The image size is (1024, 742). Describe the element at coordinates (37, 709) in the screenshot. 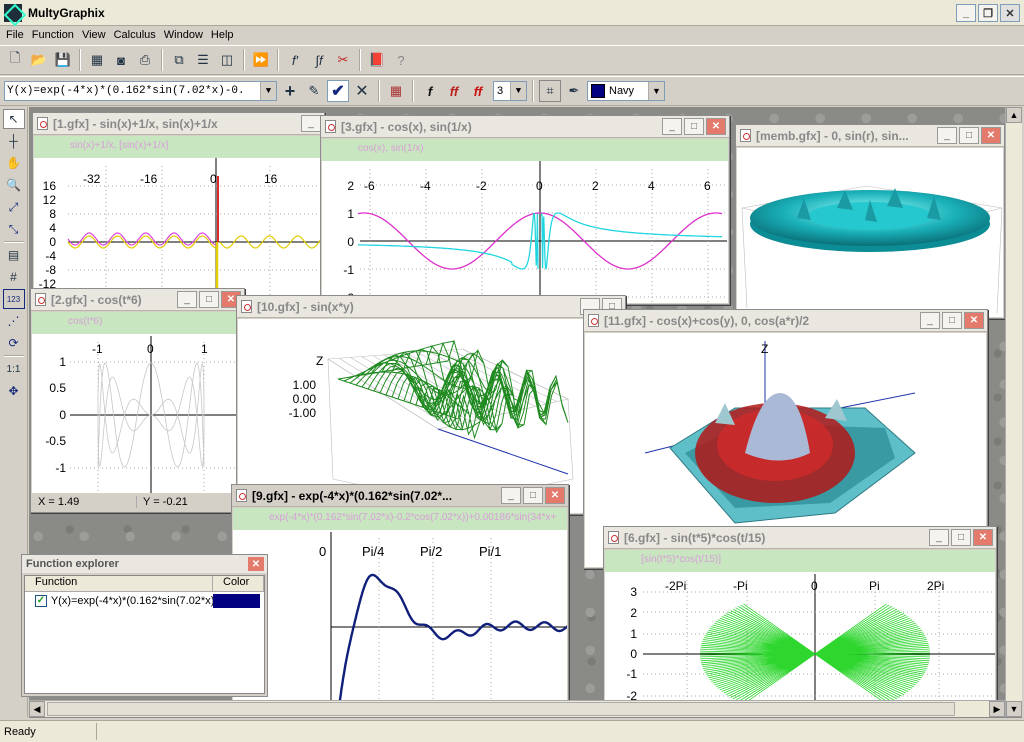

I see `scroll-left-icon: ◀` at that location.